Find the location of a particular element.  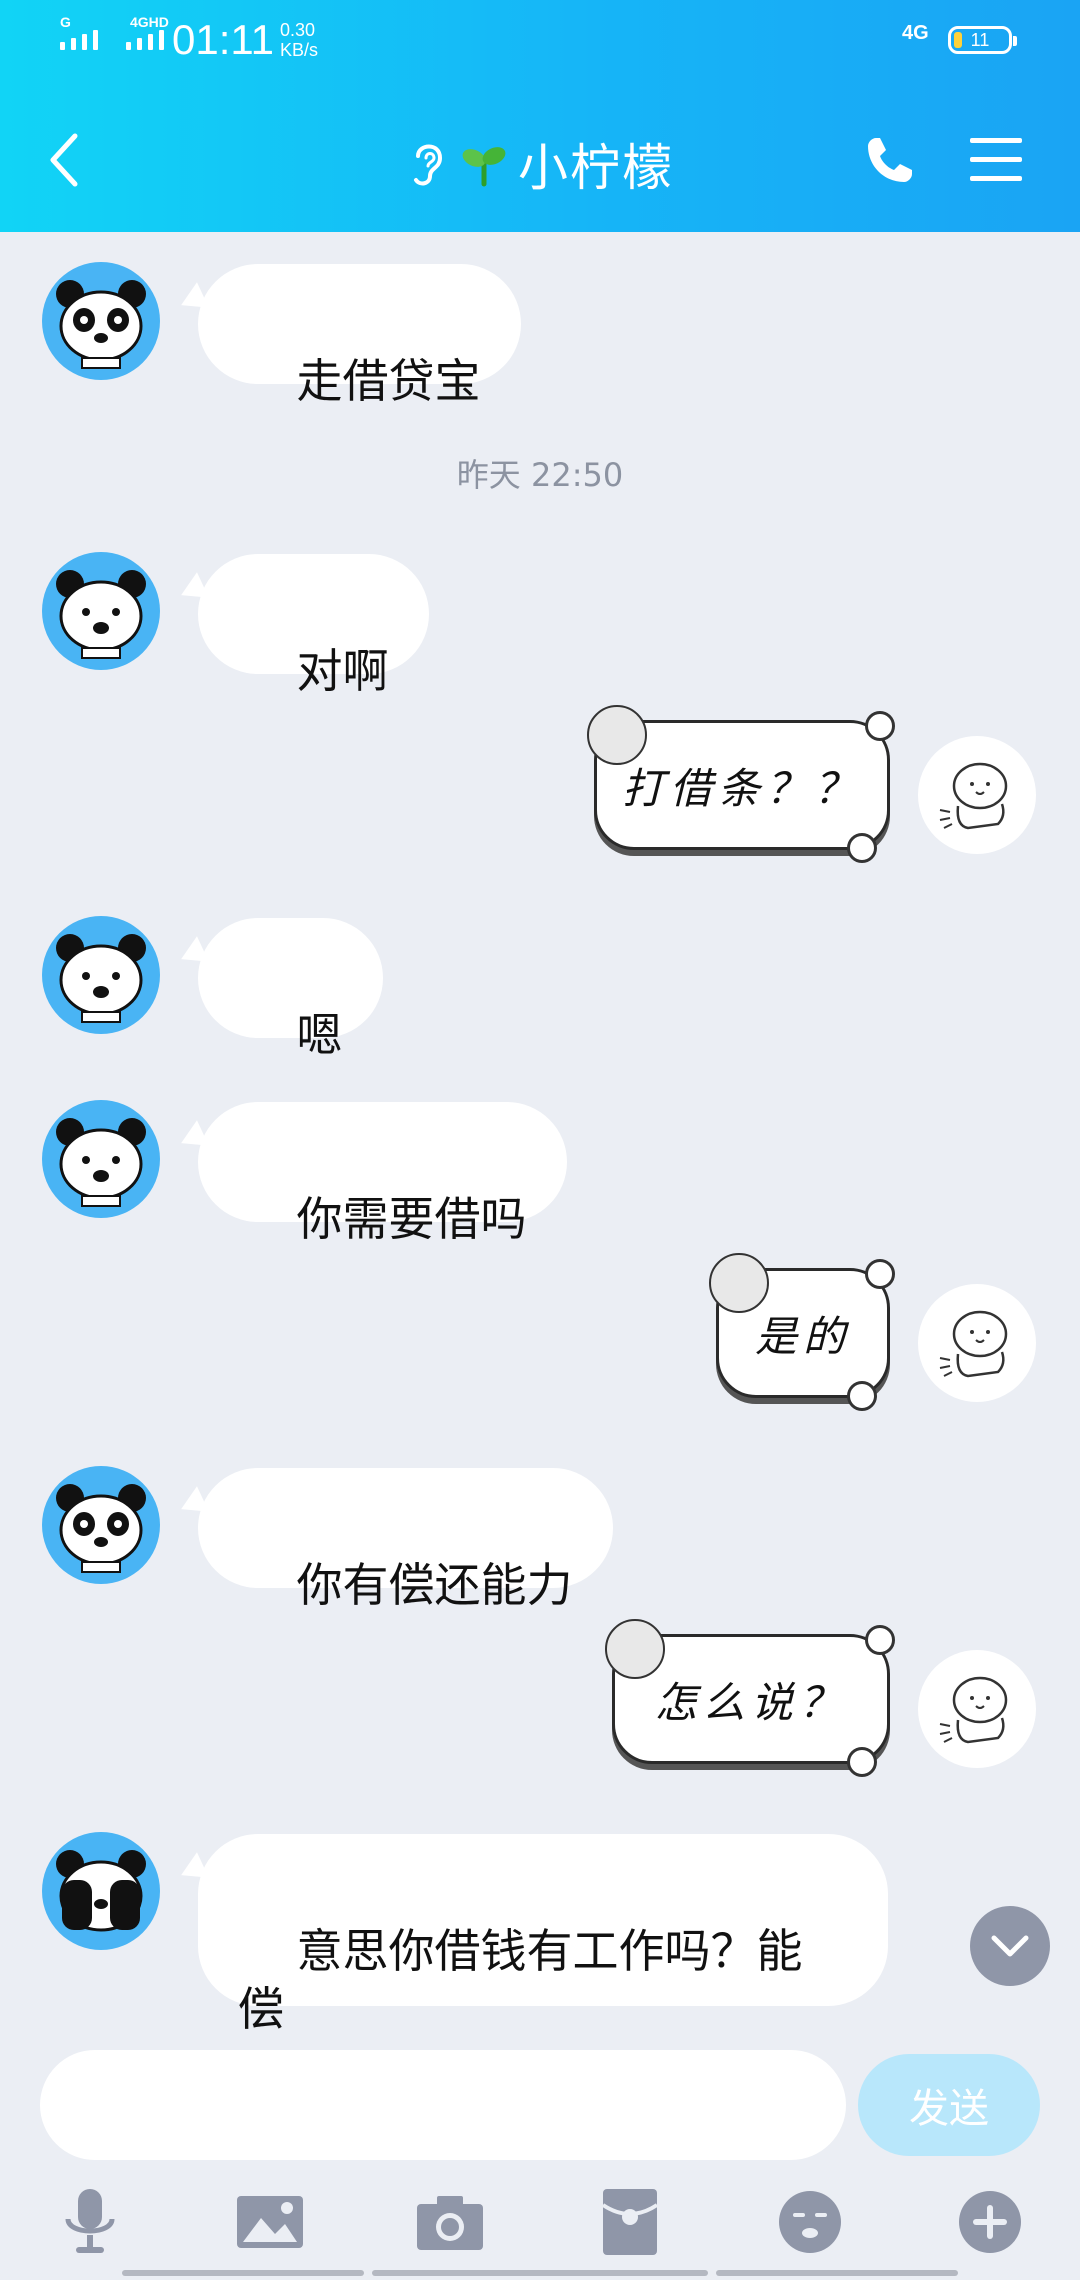

emoji-icon is located at coordinates (810, 2222).